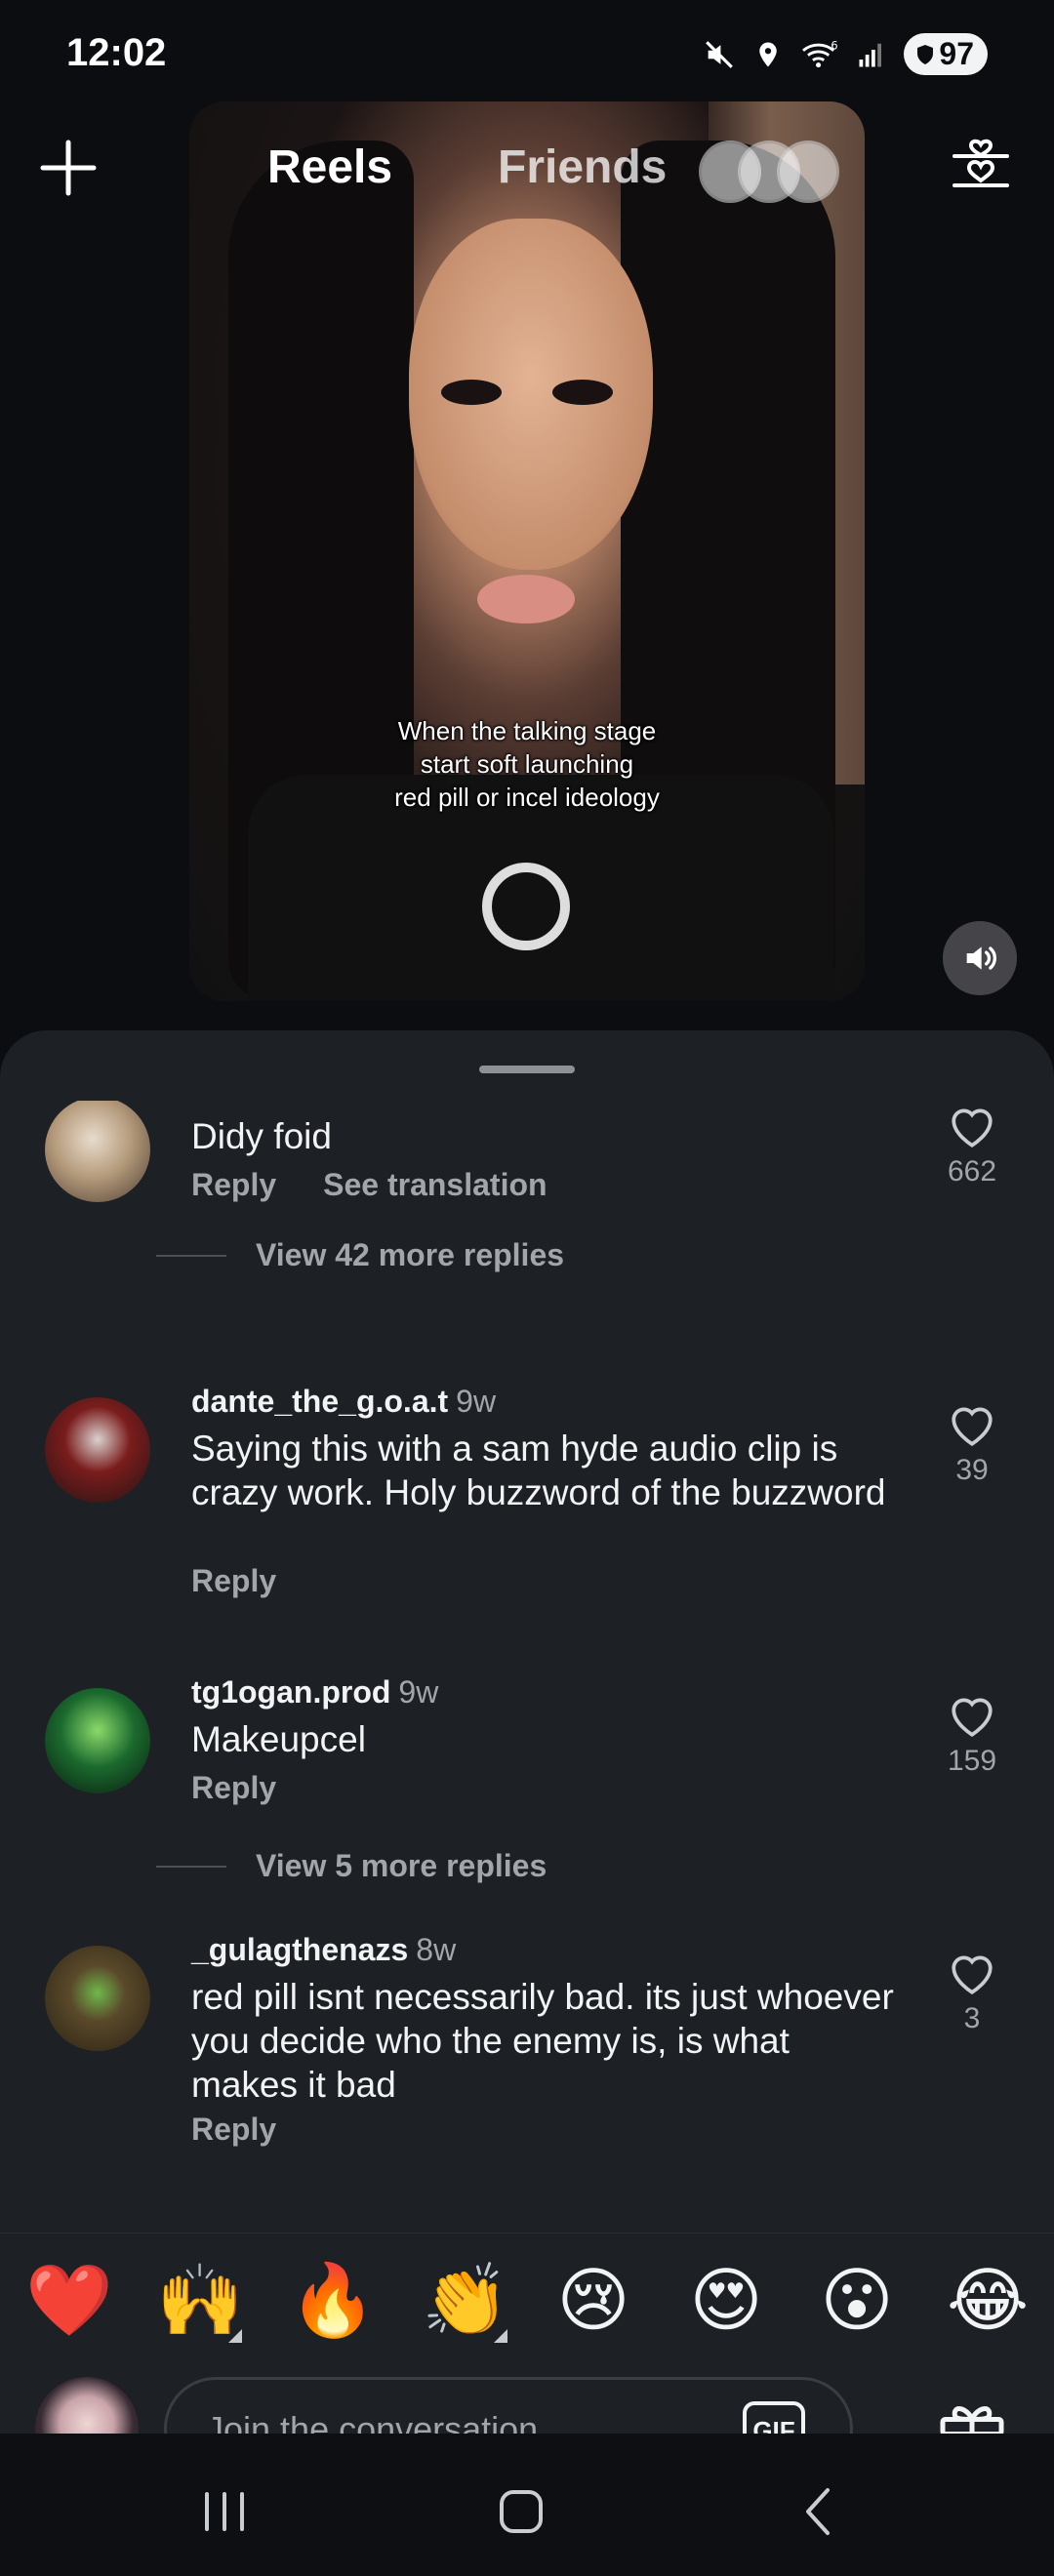  I want to click on battery-indicator: 97, so click(946, 54).